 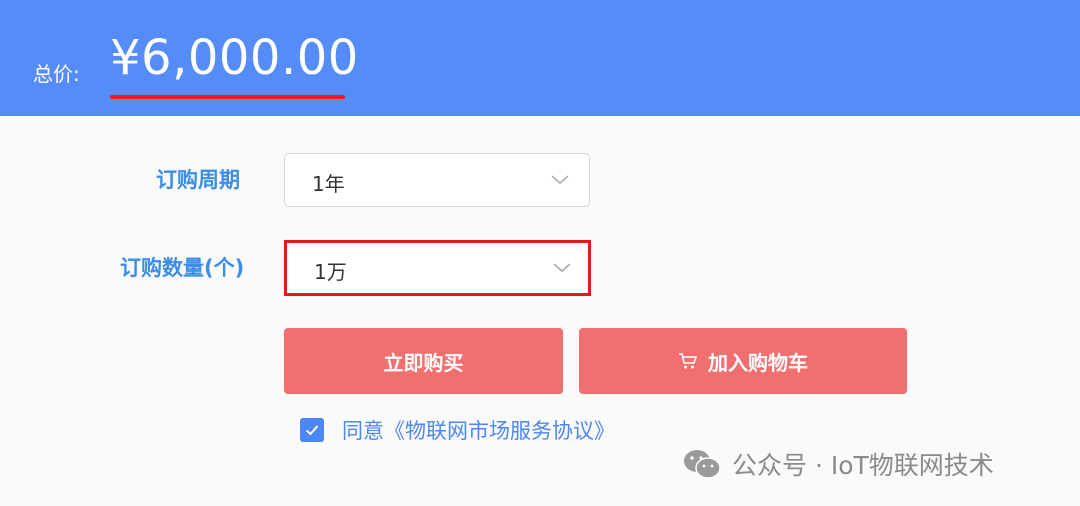 I want to click on agreement-link: 《物联网市场服务协议》, so click(x=499, y=430).